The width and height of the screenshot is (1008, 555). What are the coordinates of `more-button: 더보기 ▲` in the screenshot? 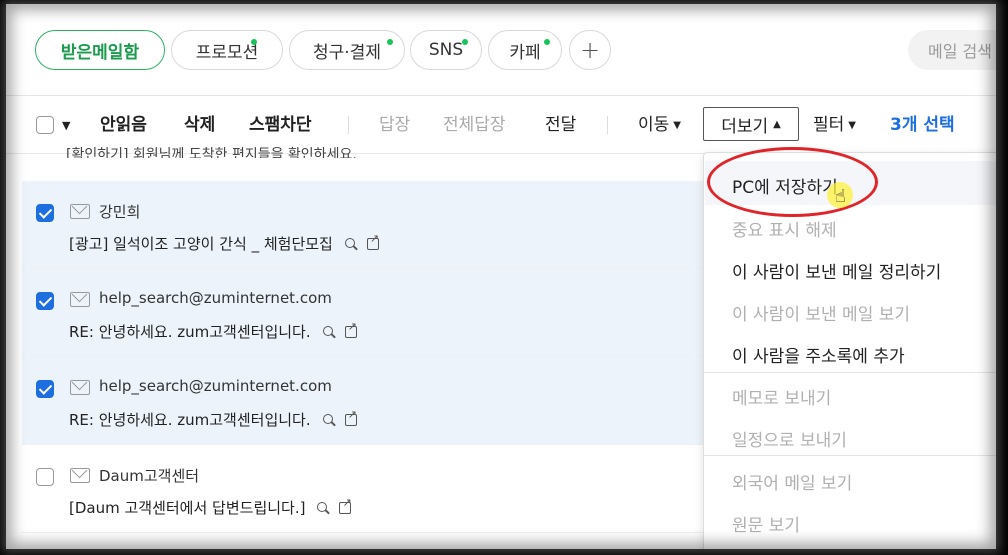 It's located at (751, 124).